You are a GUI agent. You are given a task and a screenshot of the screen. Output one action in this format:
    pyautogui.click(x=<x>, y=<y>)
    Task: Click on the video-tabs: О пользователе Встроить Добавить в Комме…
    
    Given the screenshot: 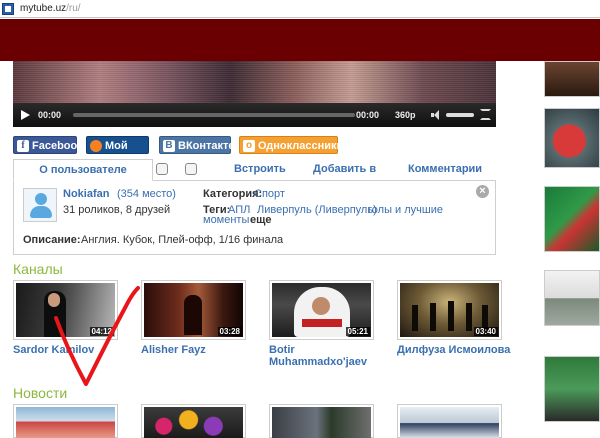 What is the action you would take?
    pyautogui.click(x=254, y=170)
    